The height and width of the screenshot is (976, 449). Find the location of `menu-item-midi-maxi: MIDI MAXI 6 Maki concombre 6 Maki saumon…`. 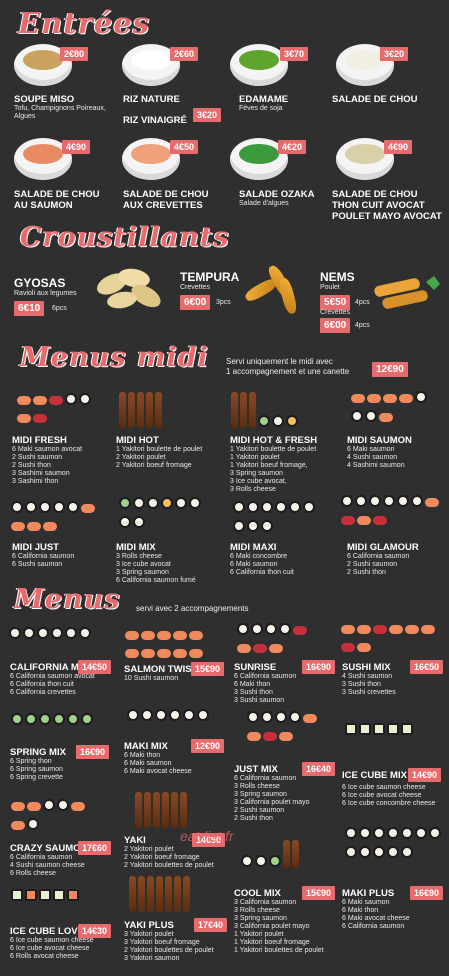

menu-item-midi-maxi: MIDI MAXI 6 Maki concombre 6 Maki saumon… is located at coordinates (285, 559).